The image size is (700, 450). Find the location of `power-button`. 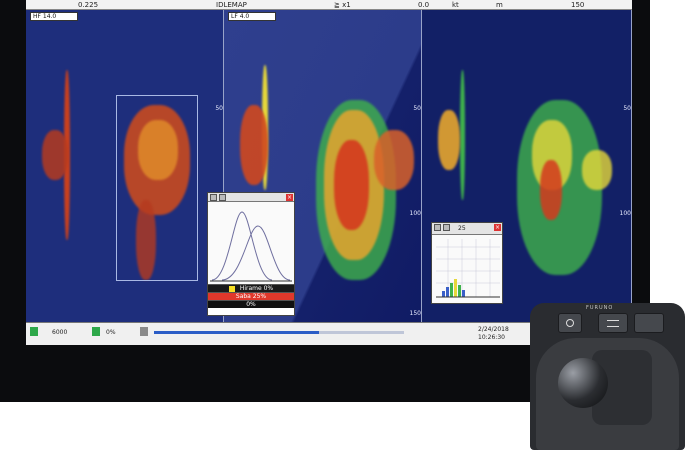

power-button is located at coordinates (570, 323).